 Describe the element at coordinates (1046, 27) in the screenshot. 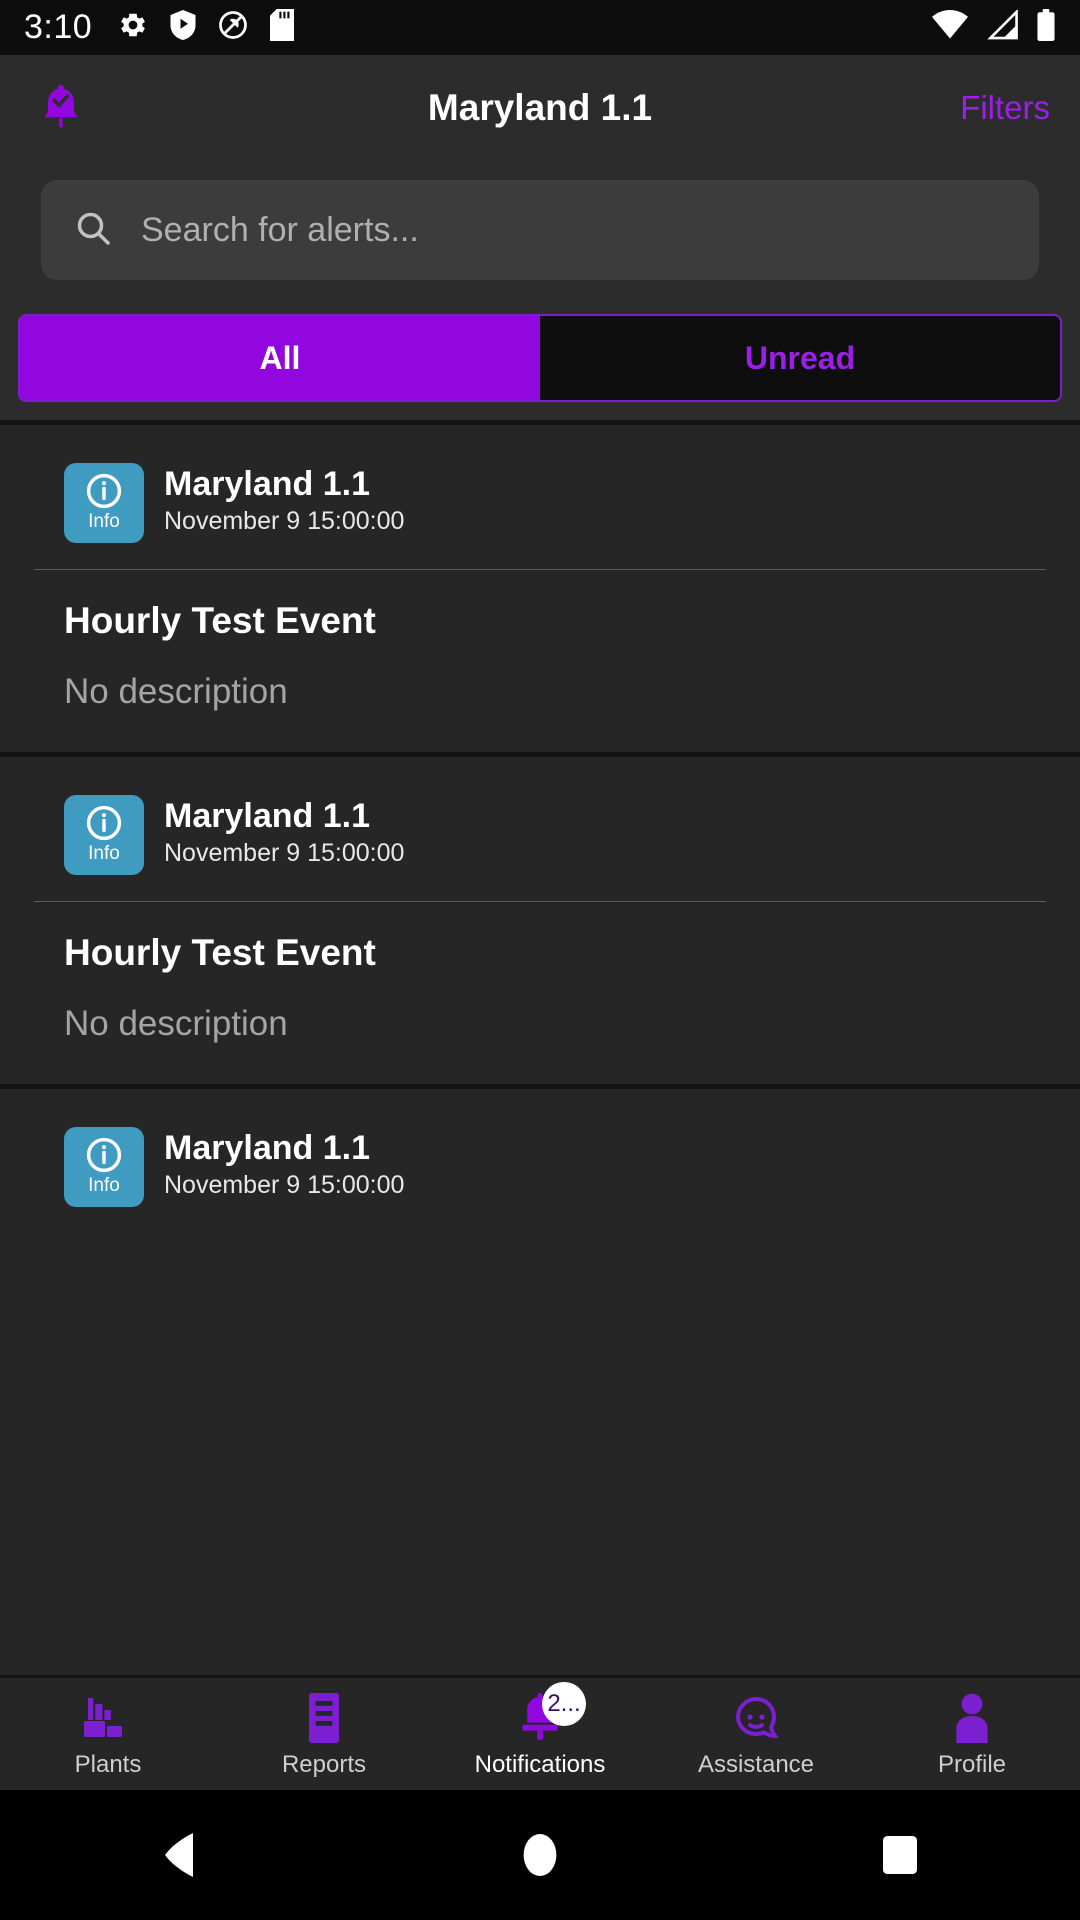

I see `battery-icon` at that location.